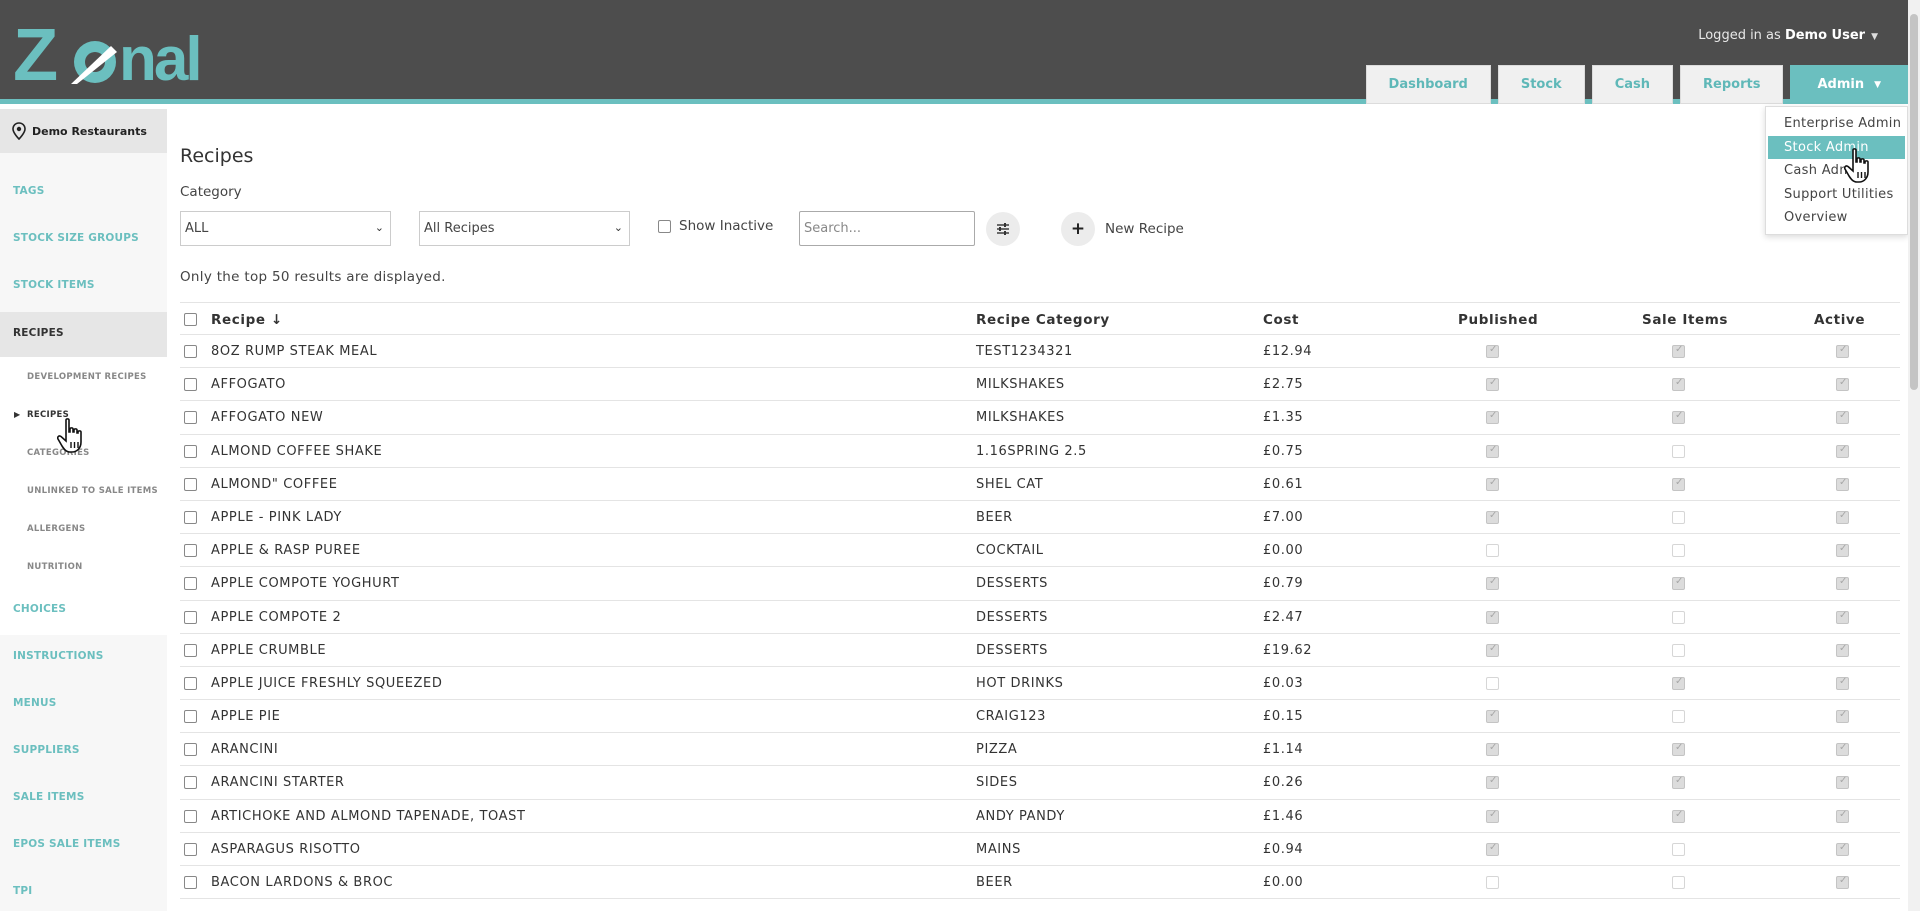 The height and width of the screenshot is (911, 1920). Describe the element at coordinates (39, 609) in the screenshot. I see `sidebar-item-choices: CHOICES` at that location.